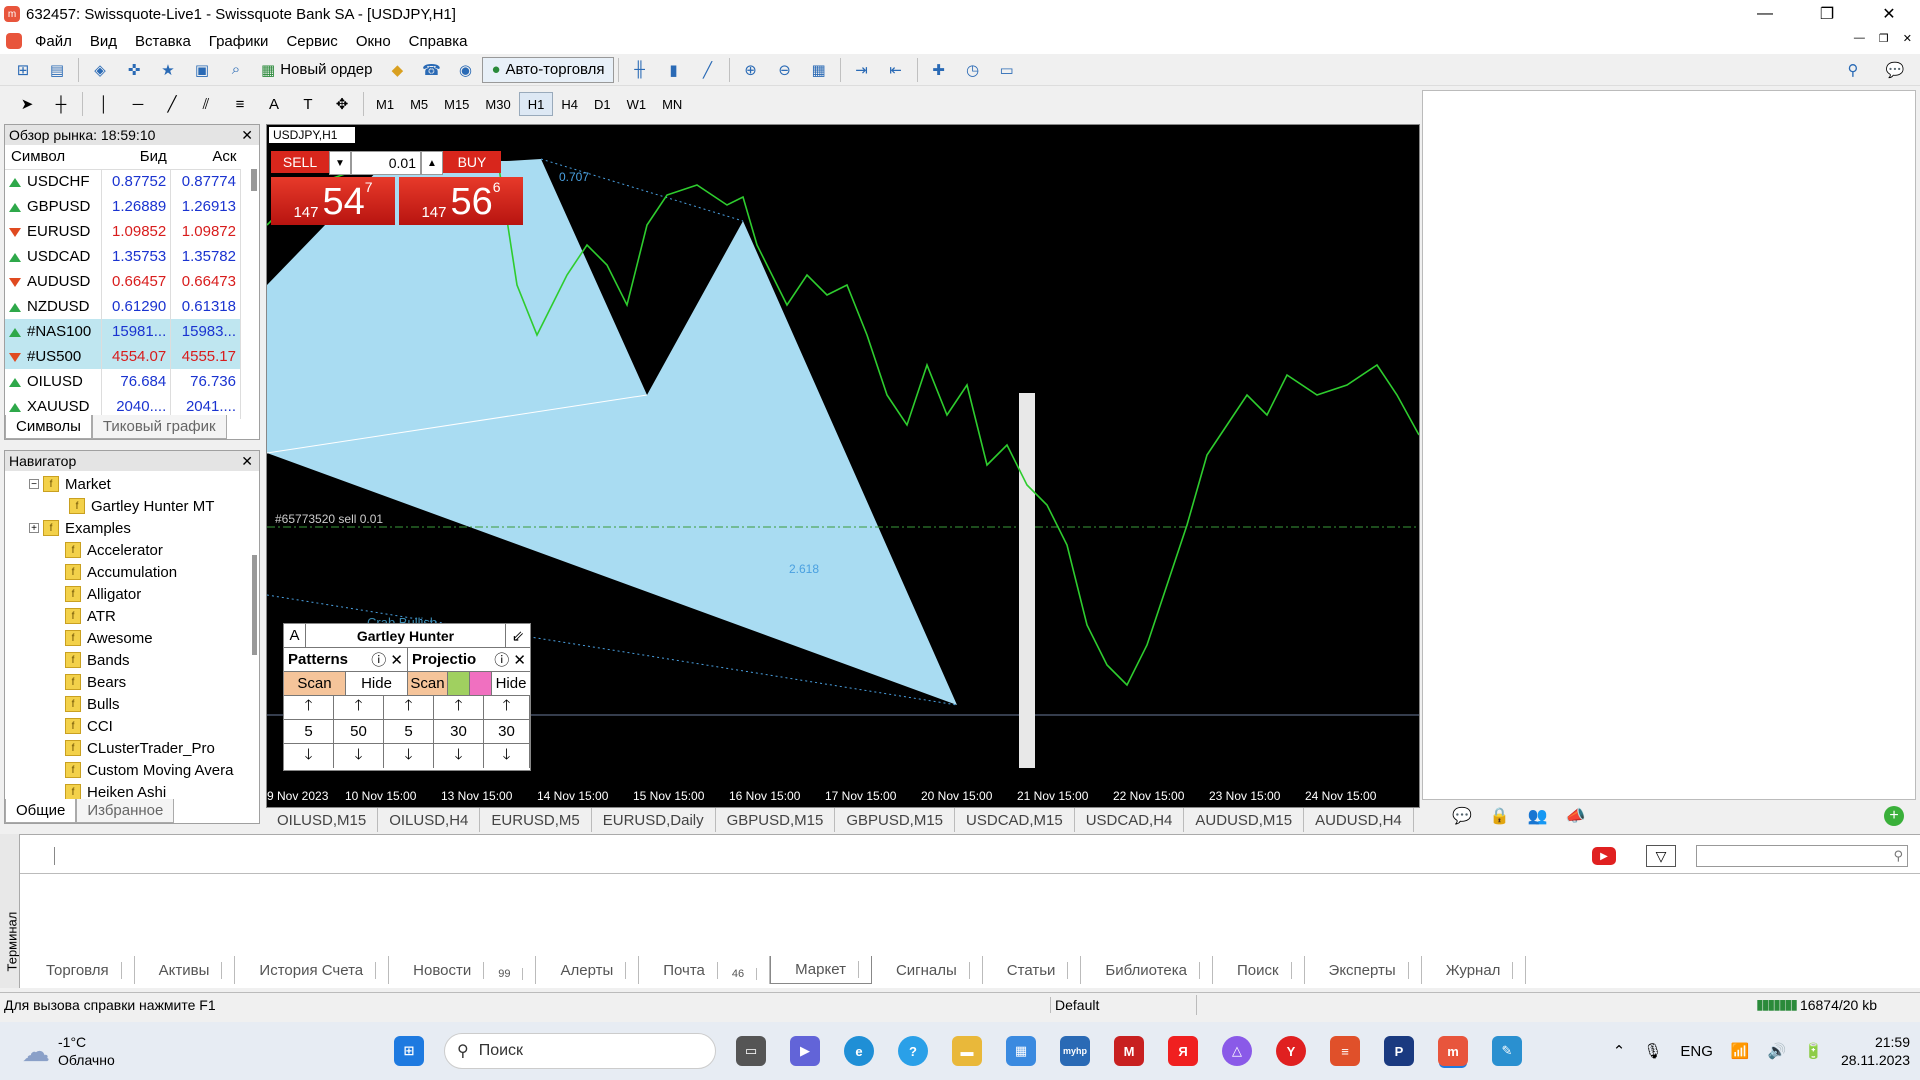 Image resolution: width=1920 pixels, height=1080 pixels. What do you see at coordinates (1895, 70) in the screenshot?
I see `chat-icon: 💬` at bounding box center [1895, 70].